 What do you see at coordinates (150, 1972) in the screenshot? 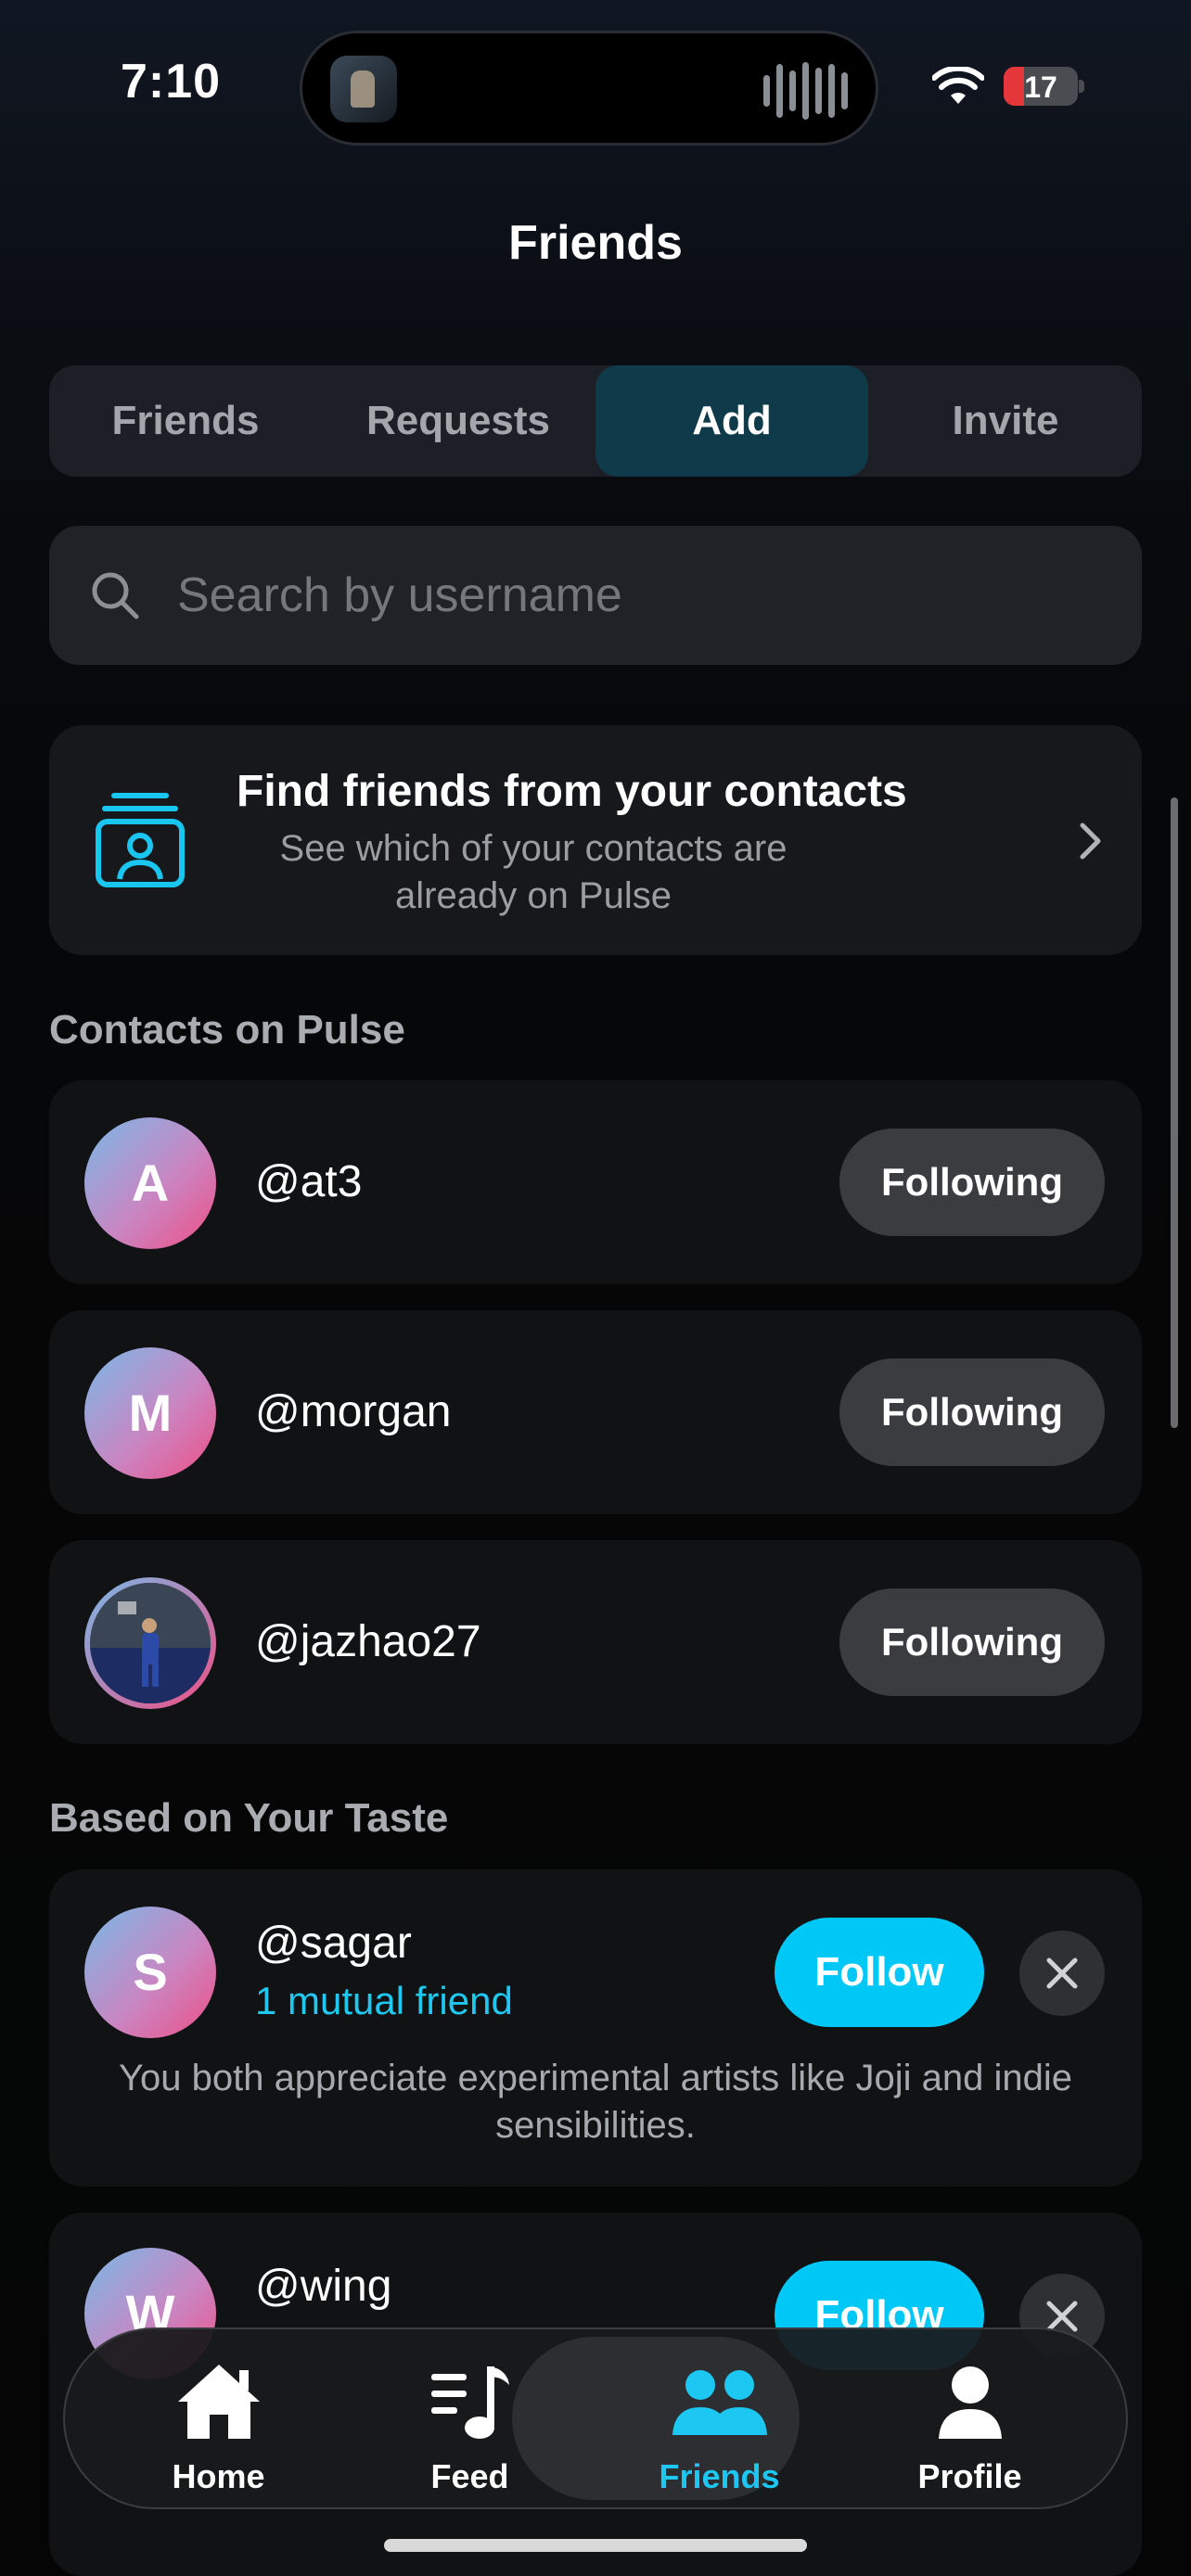
I see `avatar: S` at bounding box center [150, 1972].